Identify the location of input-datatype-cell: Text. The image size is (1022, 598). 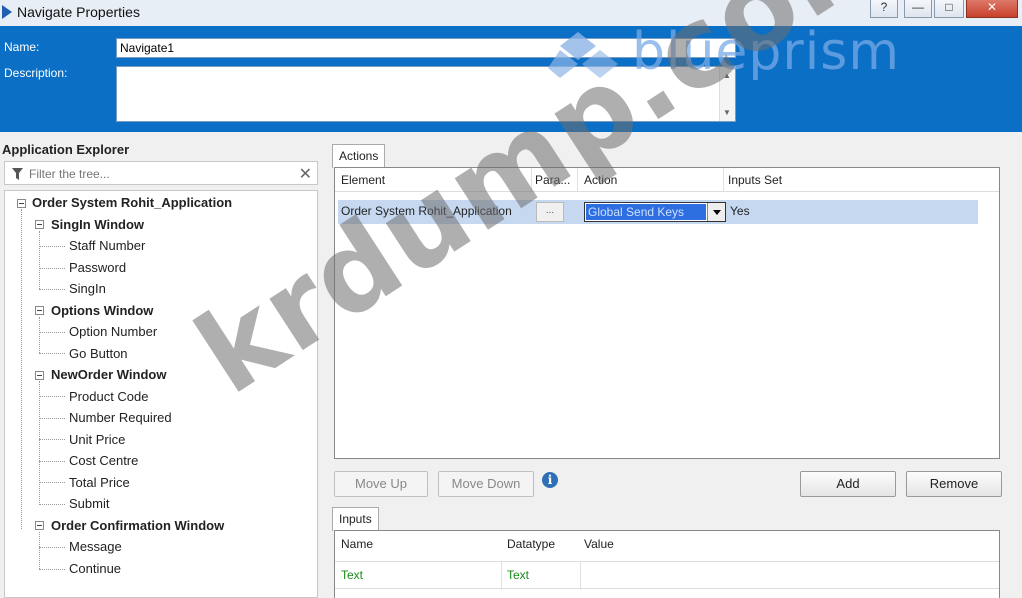
(518, 575).